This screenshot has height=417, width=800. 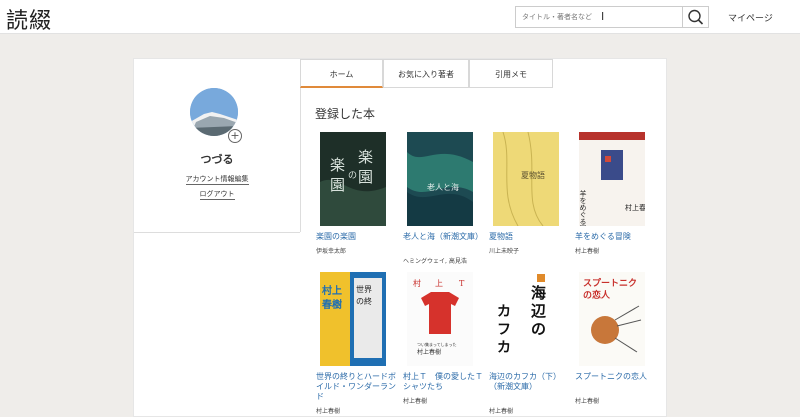 What do you see at coordinates (533, 175) in the screenshot?
I see `svg-text: 夏物語` at bounding box center [533, 175].